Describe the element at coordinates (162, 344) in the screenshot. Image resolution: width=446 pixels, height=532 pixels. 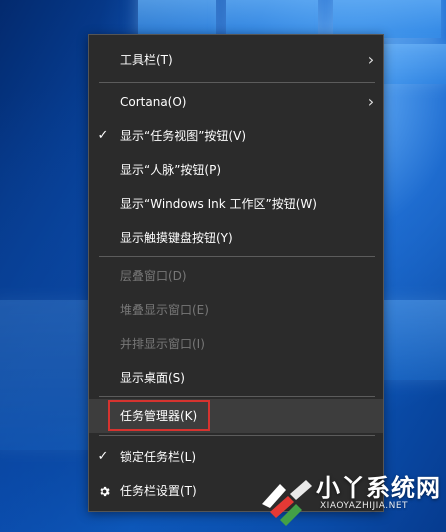
I see `menu-item-label: 并排显示窗口(I)` at that location.